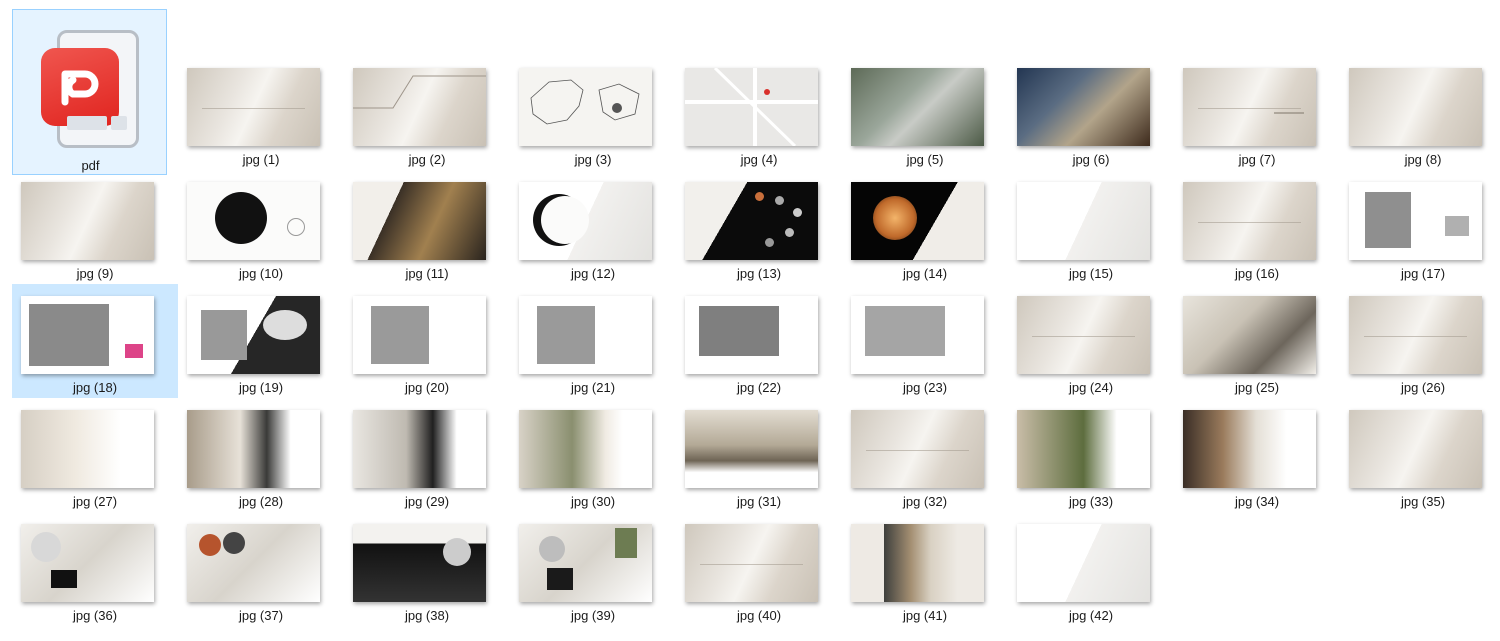 Image resolution: width=1500 pixels, height=641 pixels. What do you see at coordinates (925, 615) in the screenshot?
I see `file-name: jpg (41)` at bounding box center [925, 615].